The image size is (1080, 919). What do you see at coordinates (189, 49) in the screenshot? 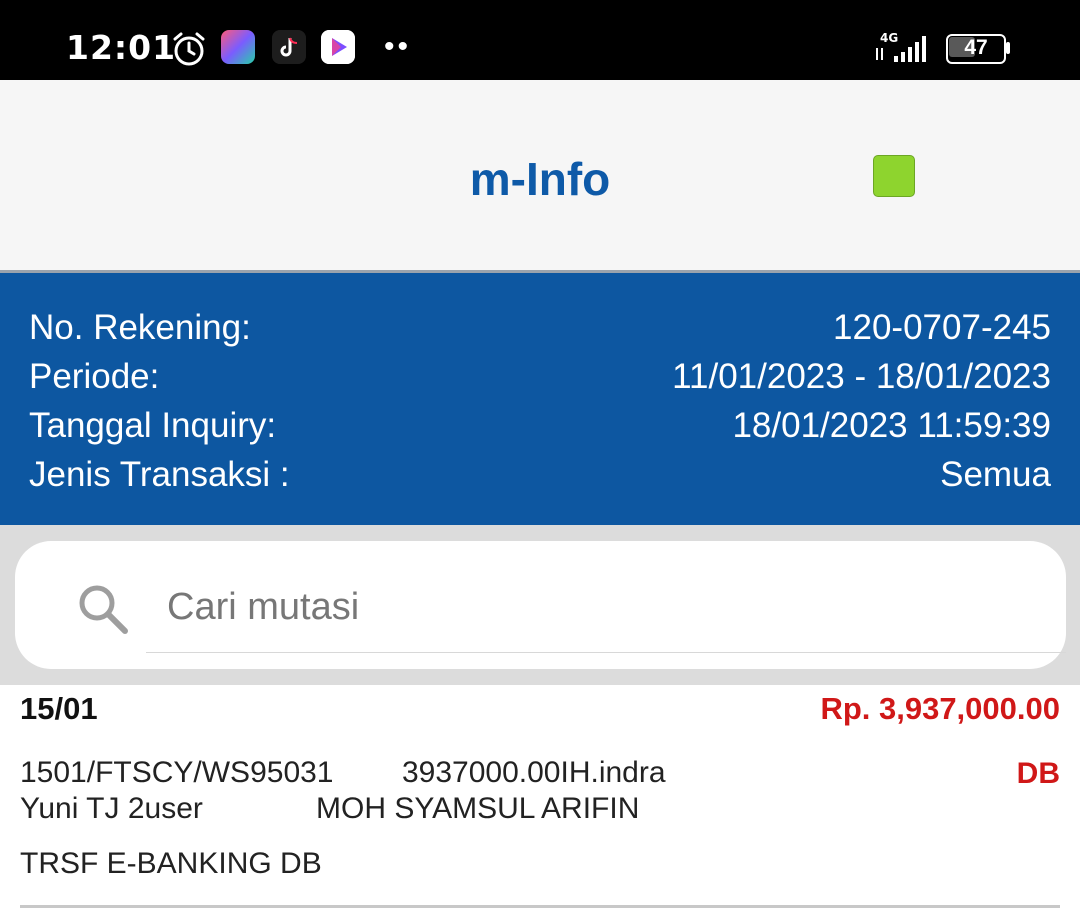
I see `alarm-icon` at bounding box center [189, 49].